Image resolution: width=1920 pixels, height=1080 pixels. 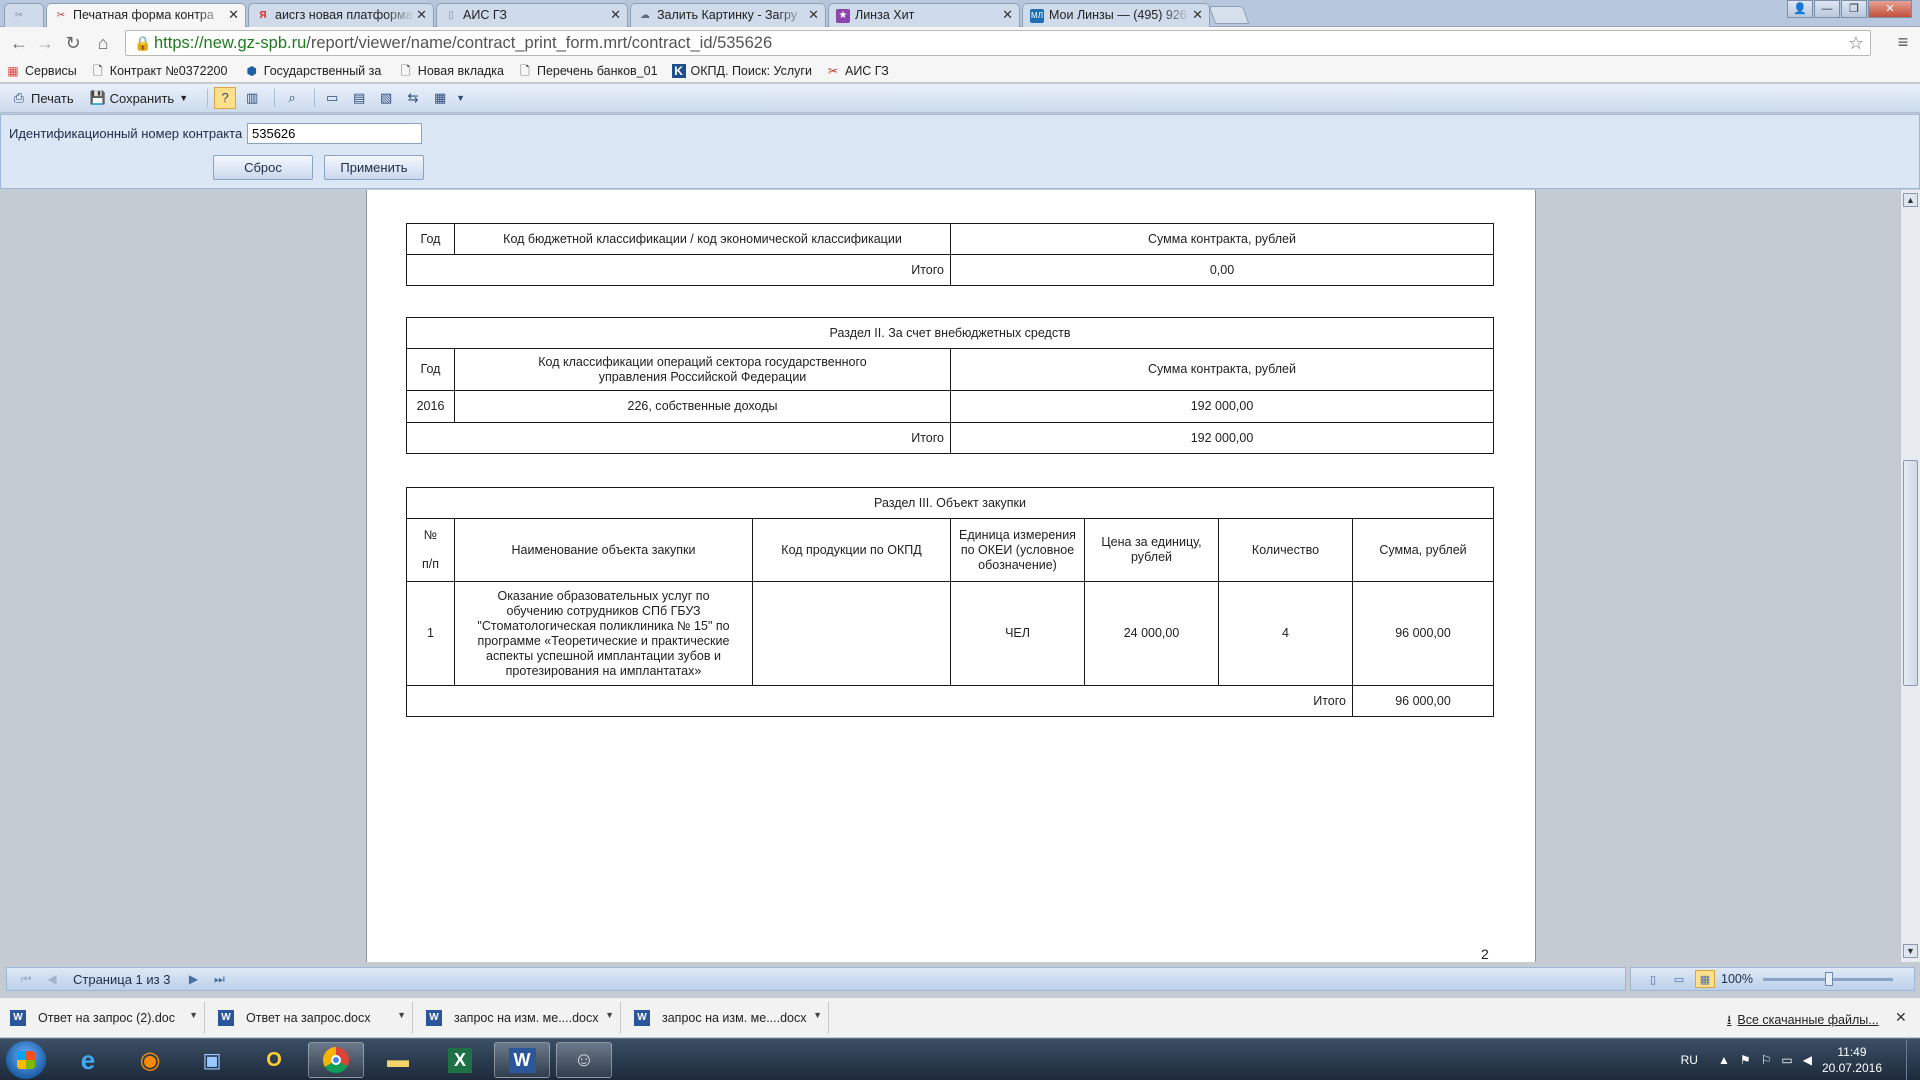 I want to click on home-icon: ⌂, so click(x=103, y=43).